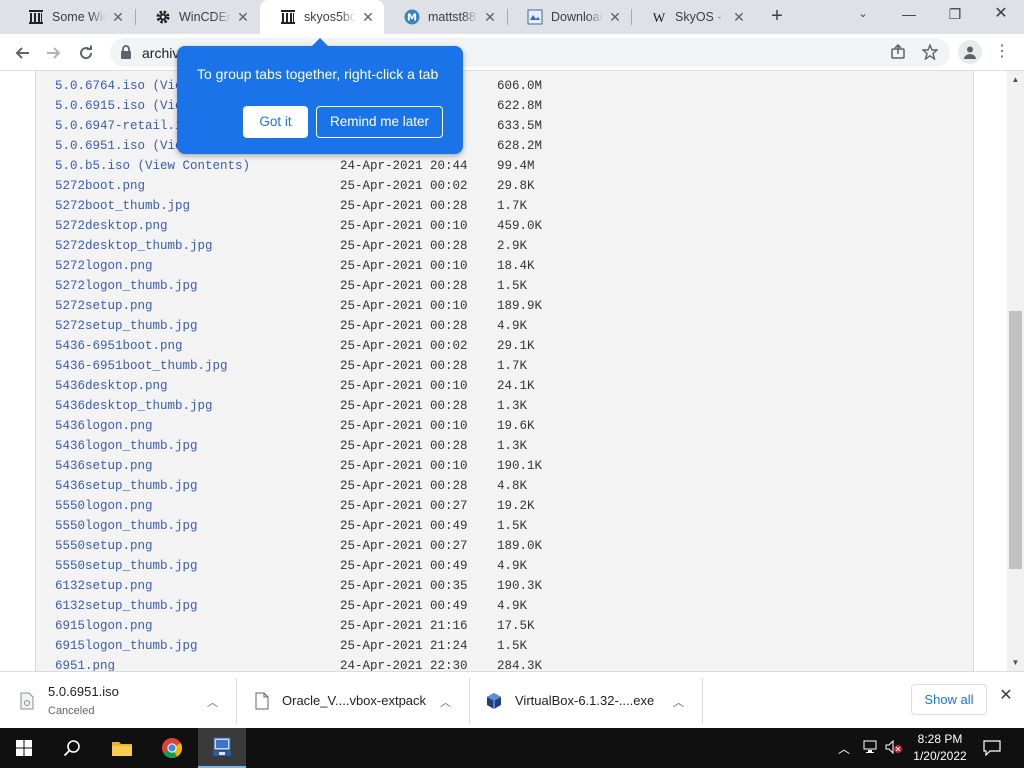 The width and height of the screenshot is (1024, 768). I want to click on file-link: 5272logon_thumb.jpg, so click(126, 286).